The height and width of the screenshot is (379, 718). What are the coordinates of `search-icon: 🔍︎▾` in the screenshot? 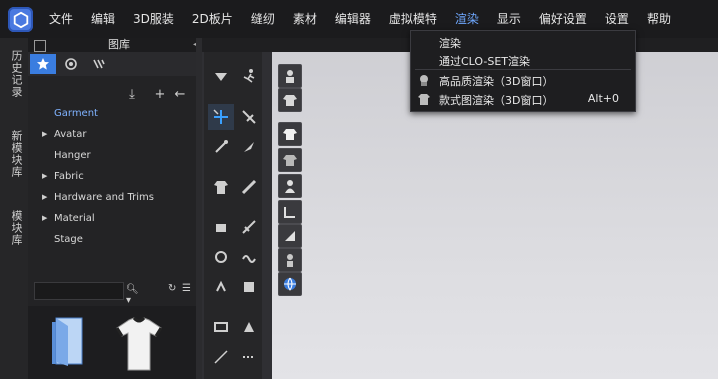 It's located at (132, 295).